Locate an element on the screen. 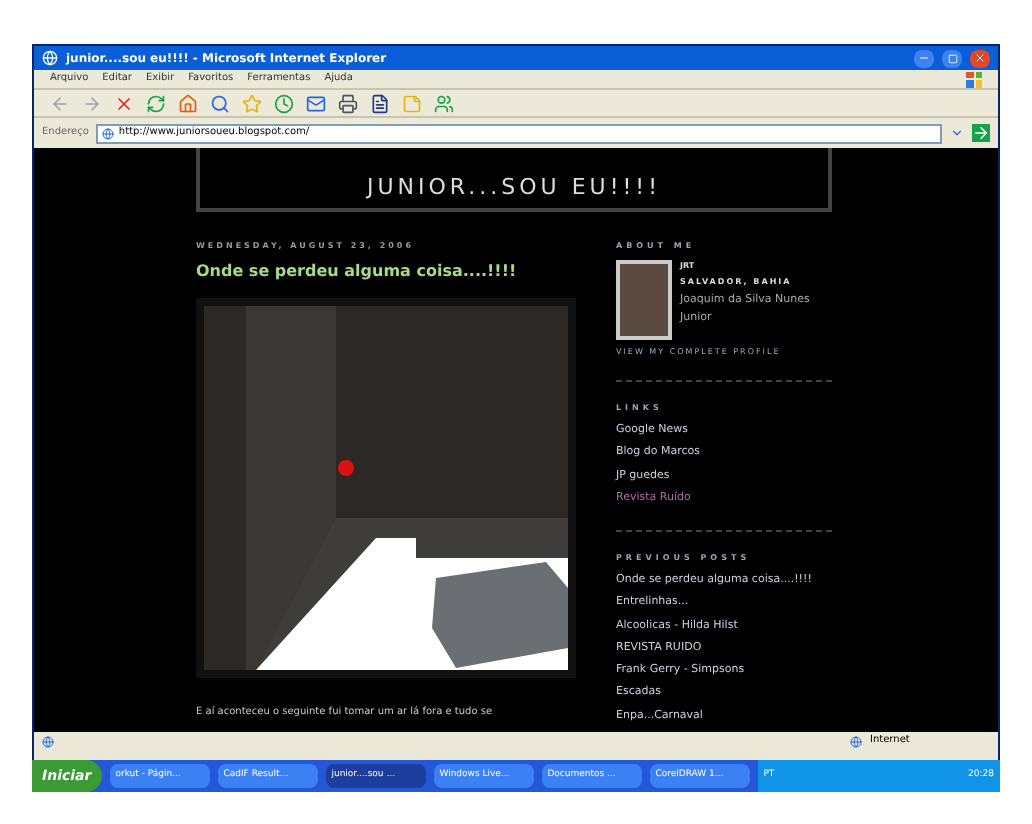 This screenshot has height=824, width=1032. back-icon is located at coordinates (60, 103).